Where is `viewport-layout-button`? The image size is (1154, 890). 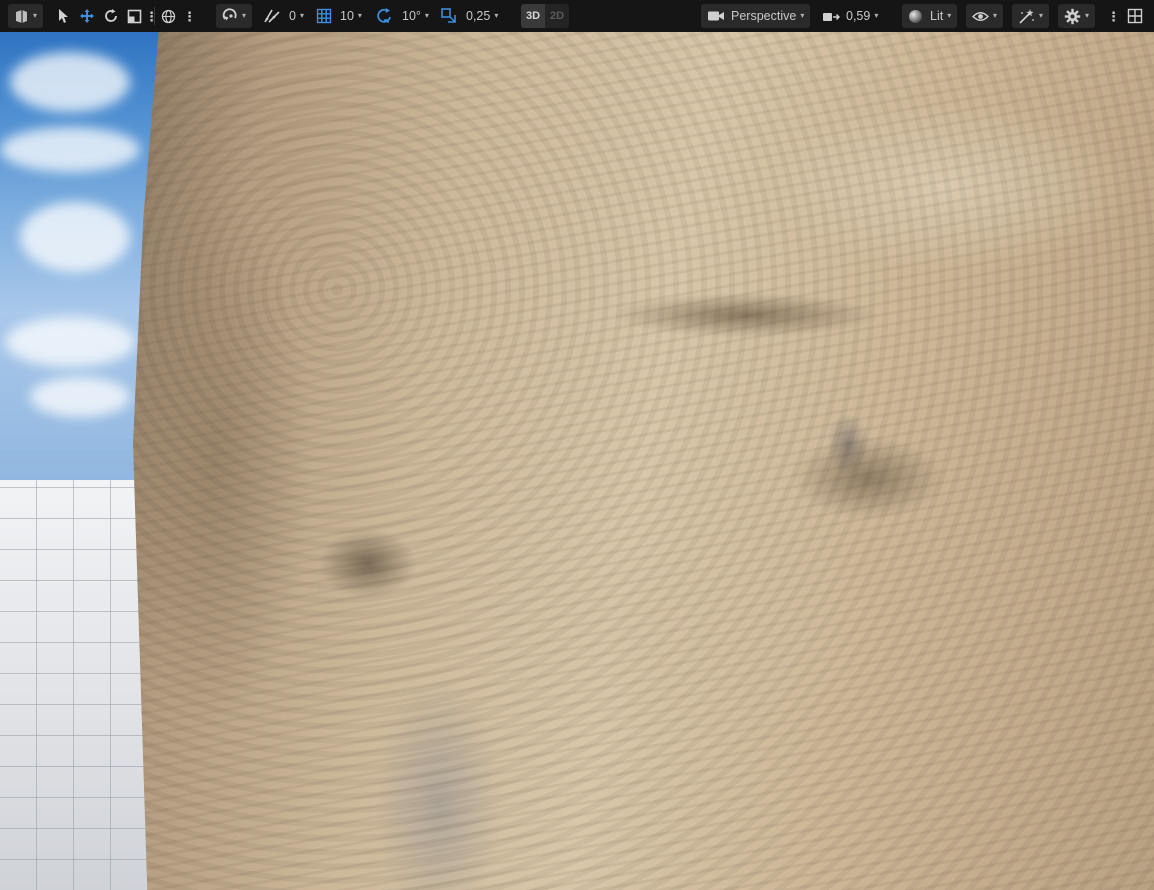 viewport-layout-button is located at coordinates (1135, 16).